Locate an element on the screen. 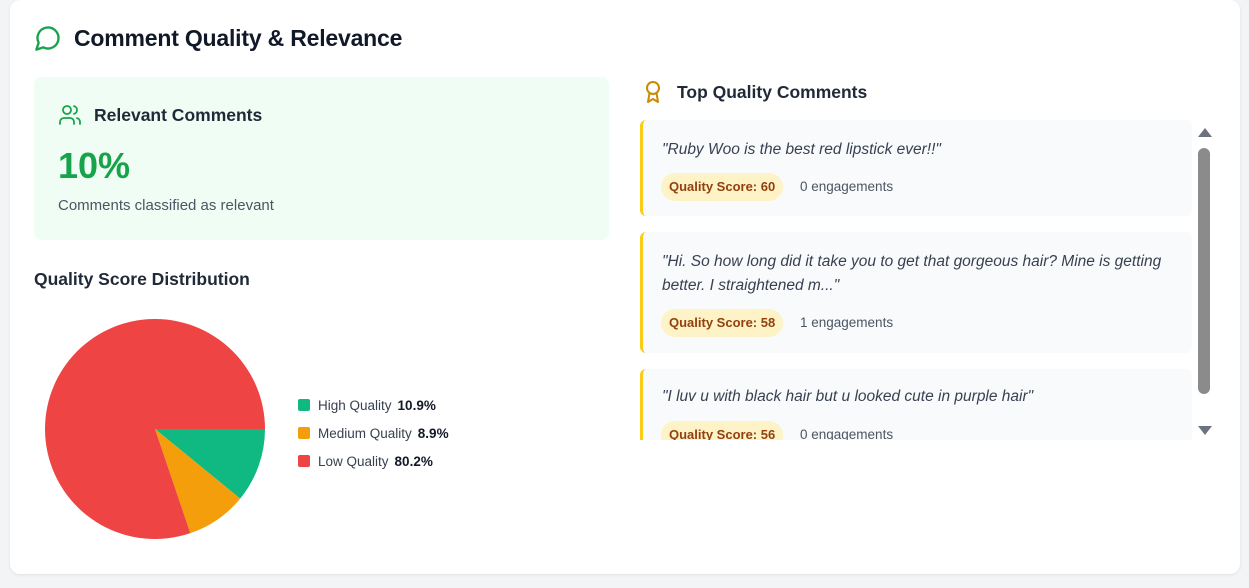 This screenshot has width=1249, height=588. relevant-comments-header: Relevant Comments is located at coordinates (160, 115).